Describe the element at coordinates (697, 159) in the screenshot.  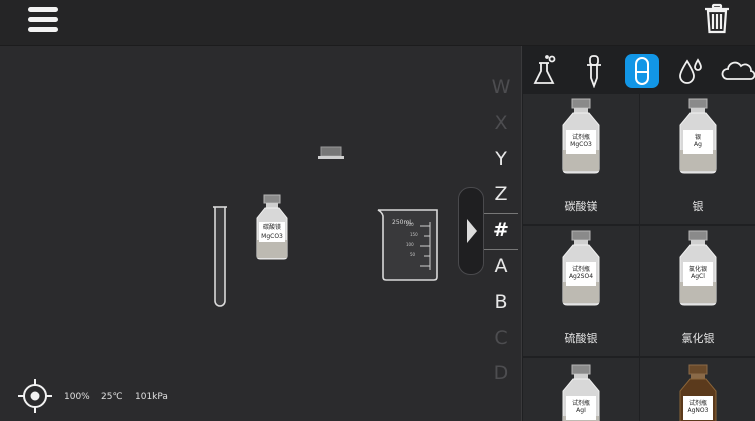
I see `reagent-card: 银 Ag 银` at that location.